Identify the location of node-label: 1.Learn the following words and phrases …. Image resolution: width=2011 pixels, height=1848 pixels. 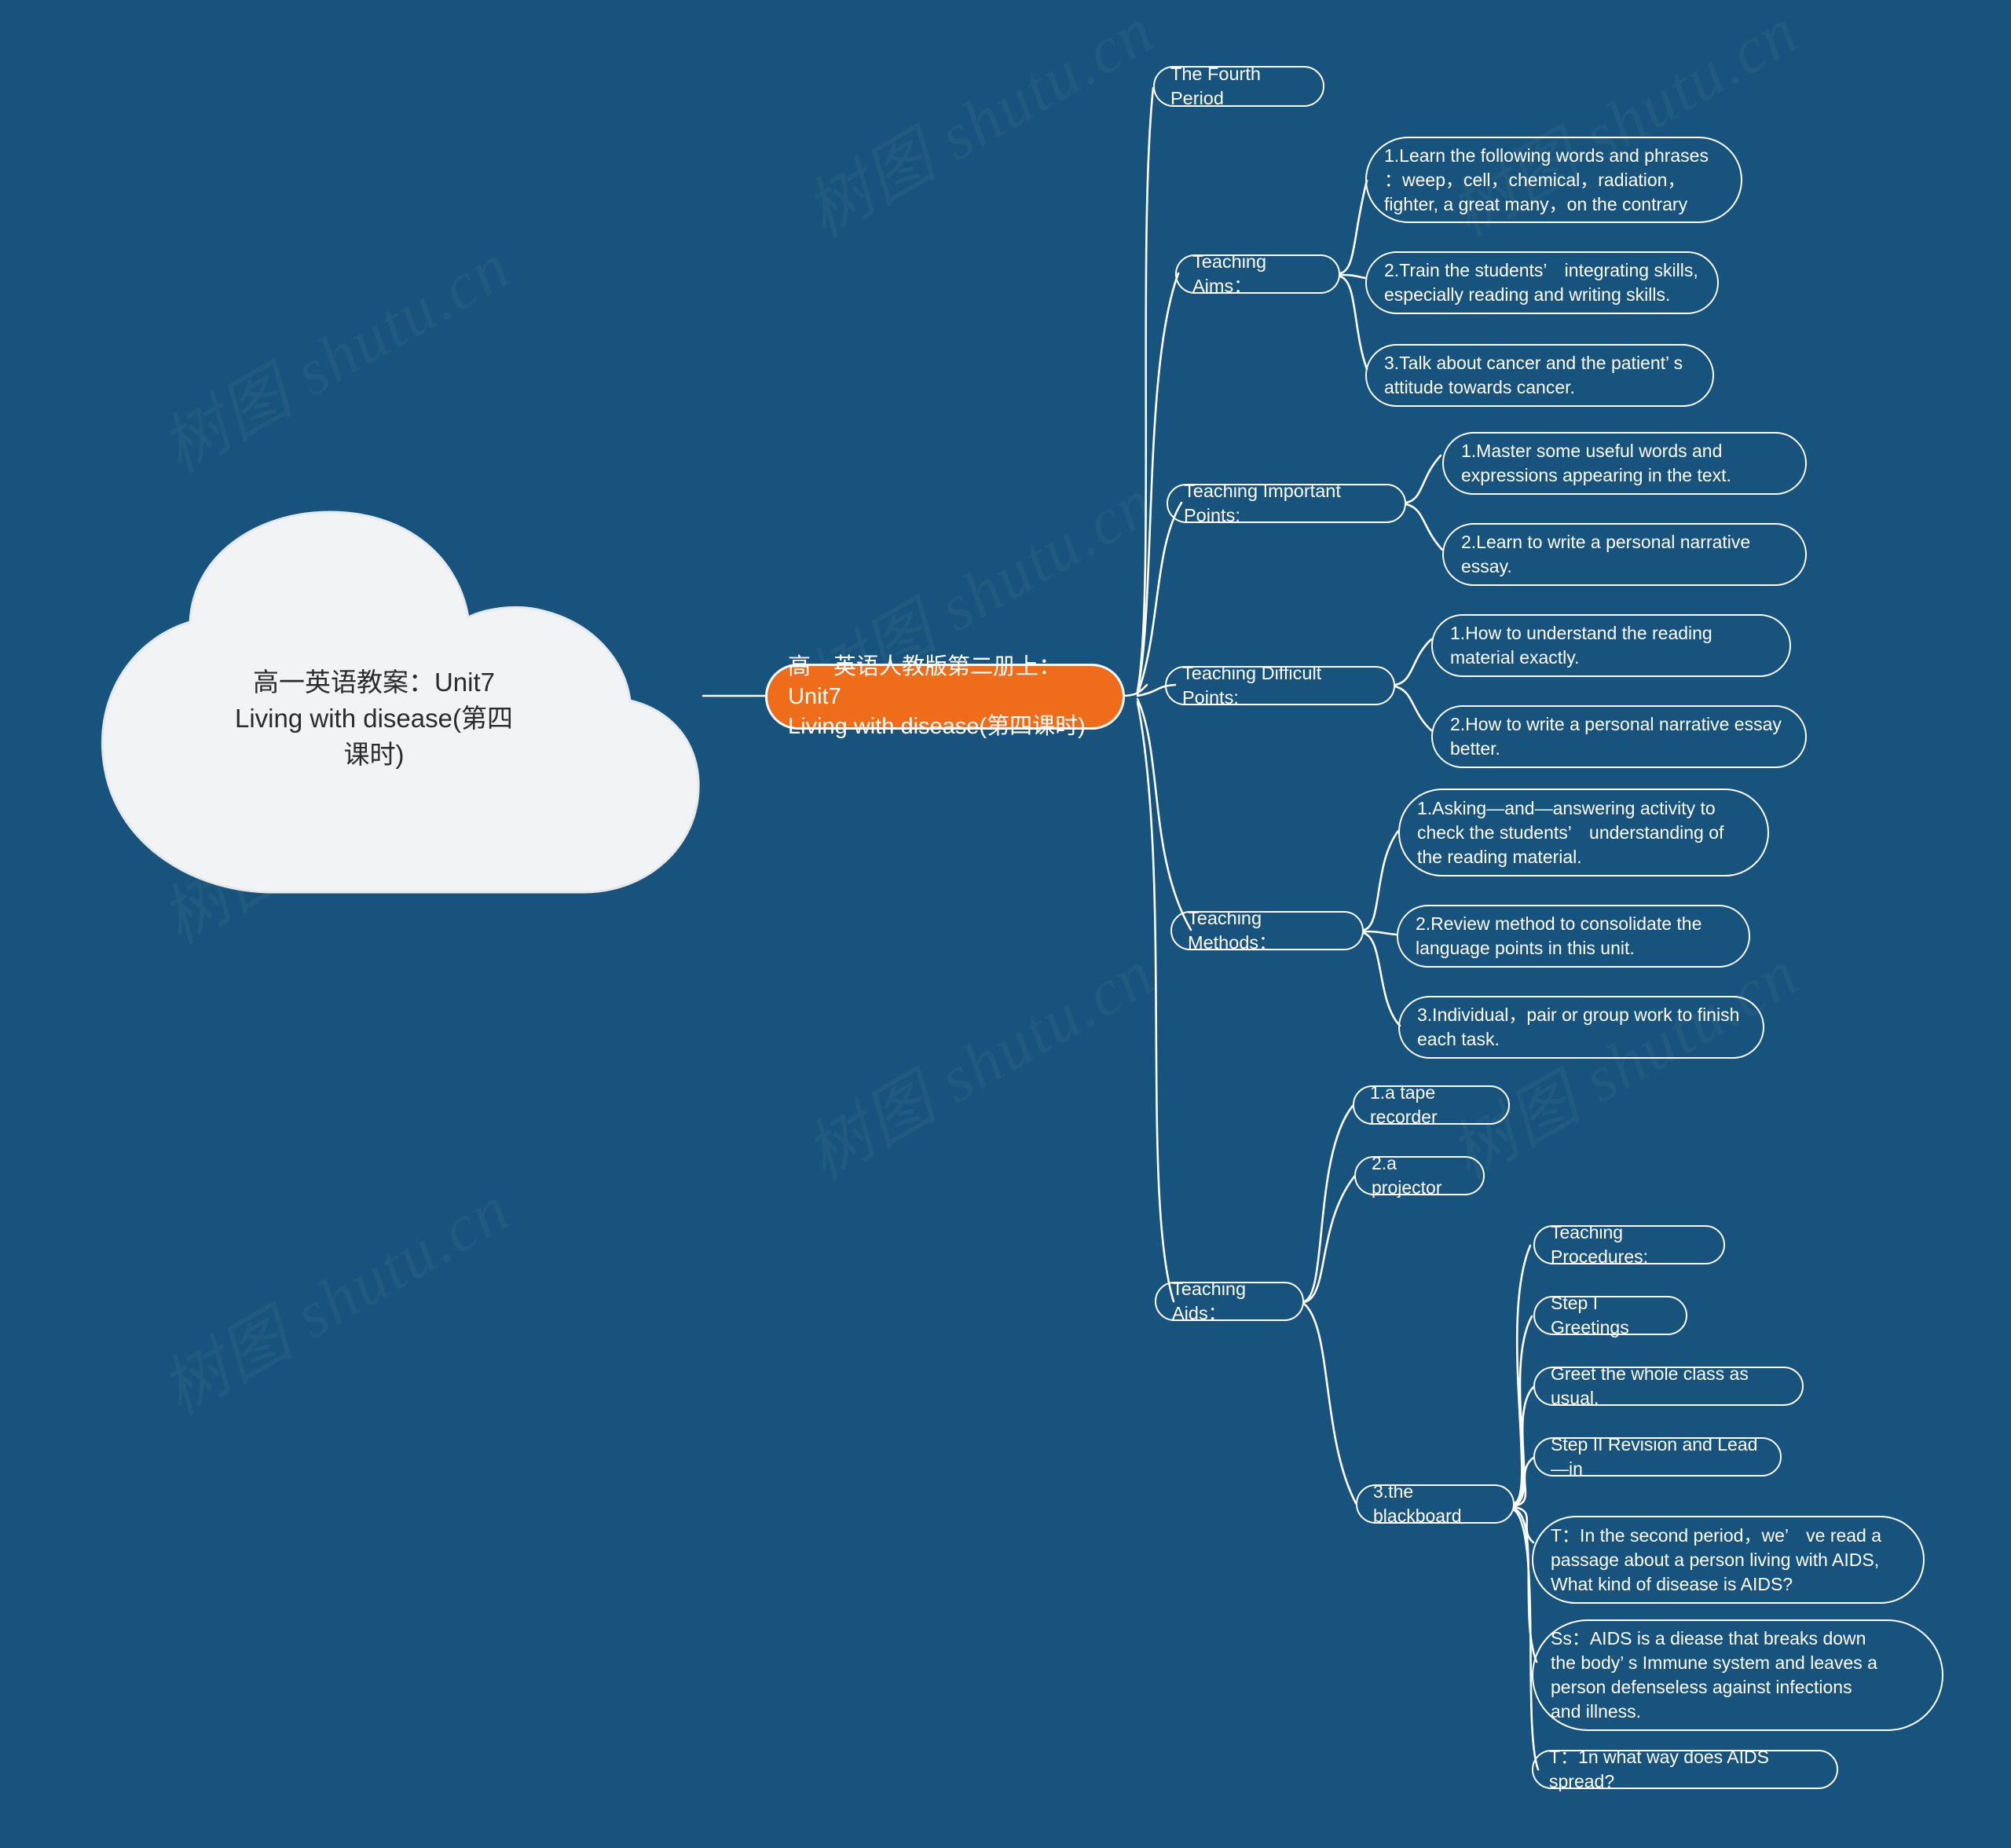
(1546, 180).